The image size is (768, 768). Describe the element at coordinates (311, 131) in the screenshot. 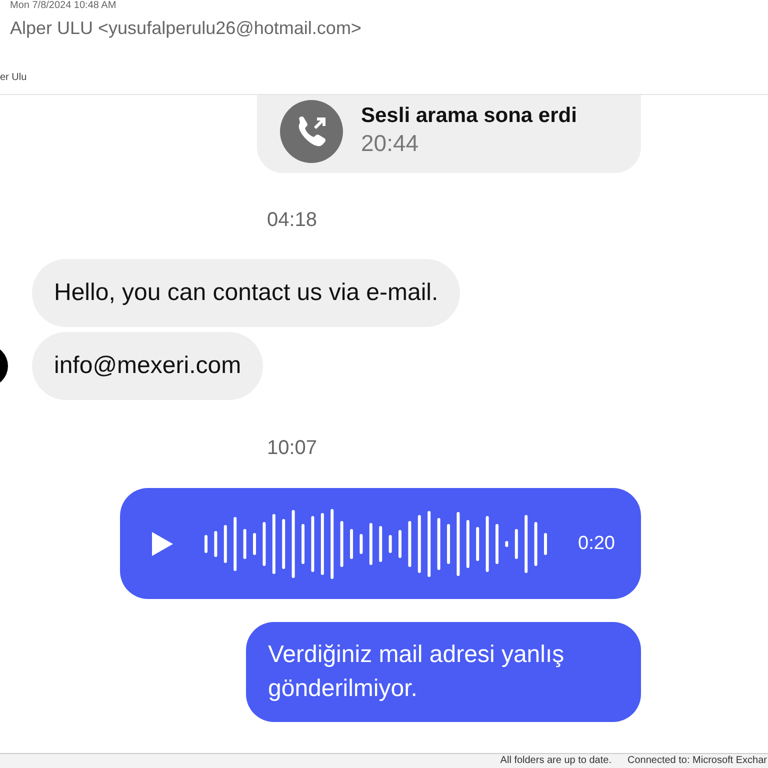

I see `phone-call-icon` at that location.